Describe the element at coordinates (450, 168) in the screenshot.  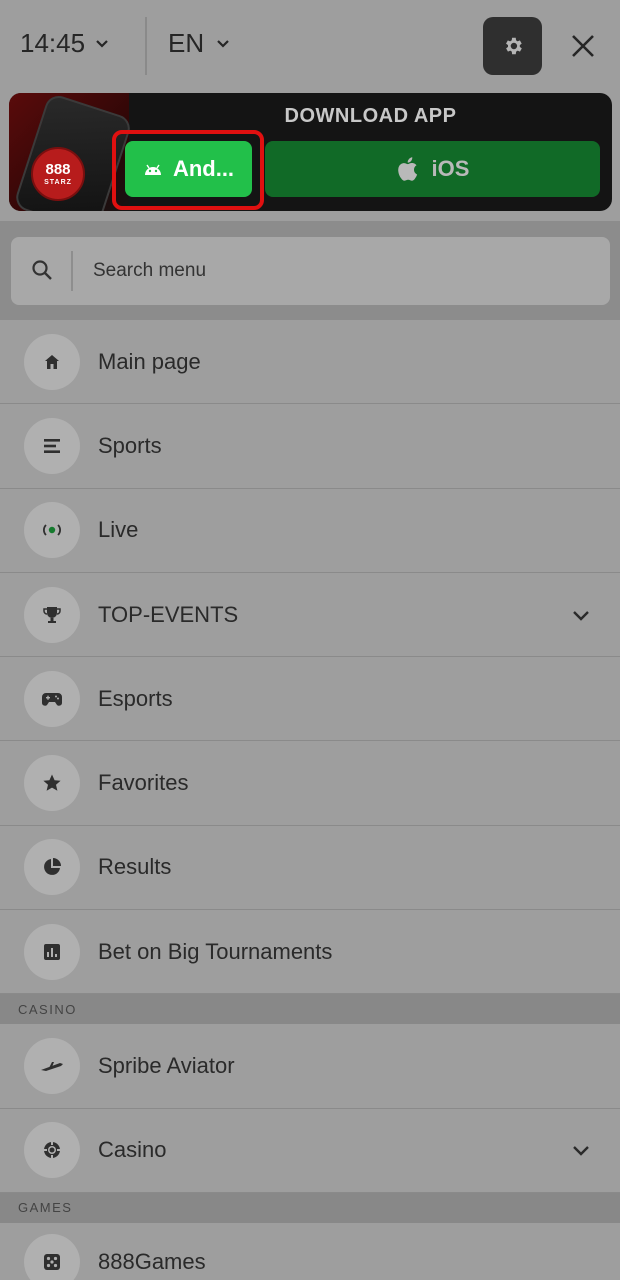
I see `ios-label: iOS` at that location.